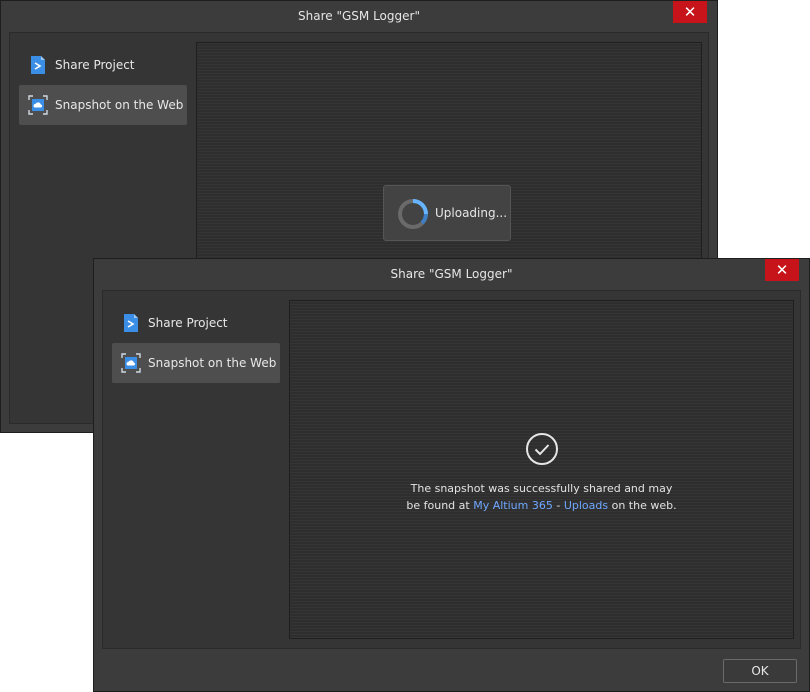  I want to click on success-suffix: on the web., so click(642, 505).